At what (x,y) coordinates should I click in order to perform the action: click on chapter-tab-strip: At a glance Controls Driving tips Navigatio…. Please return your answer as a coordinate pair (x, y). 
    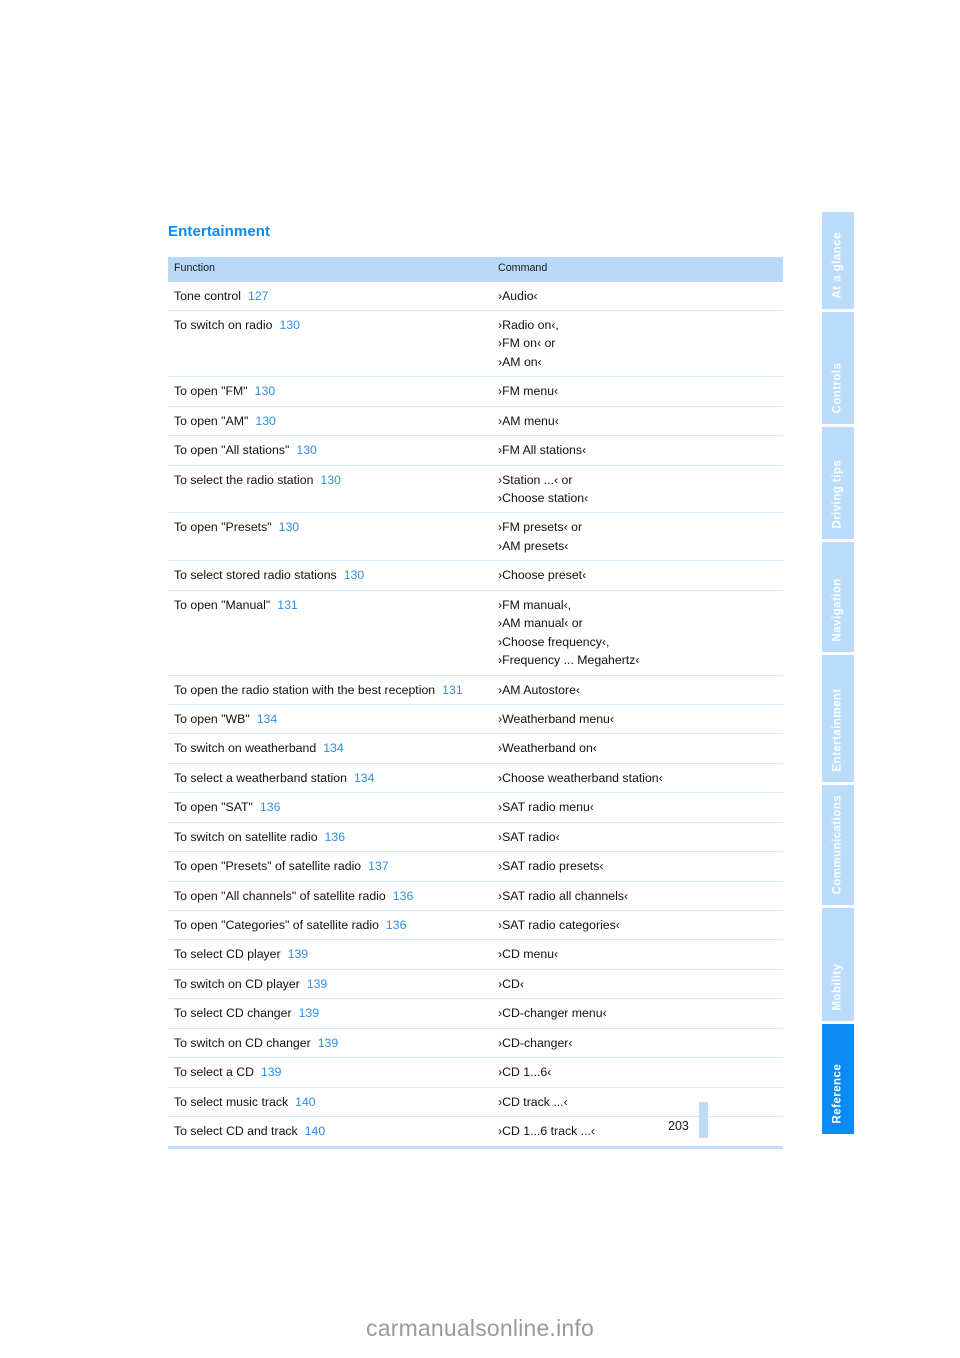
    Looking at the image, I should click on (838, 674).